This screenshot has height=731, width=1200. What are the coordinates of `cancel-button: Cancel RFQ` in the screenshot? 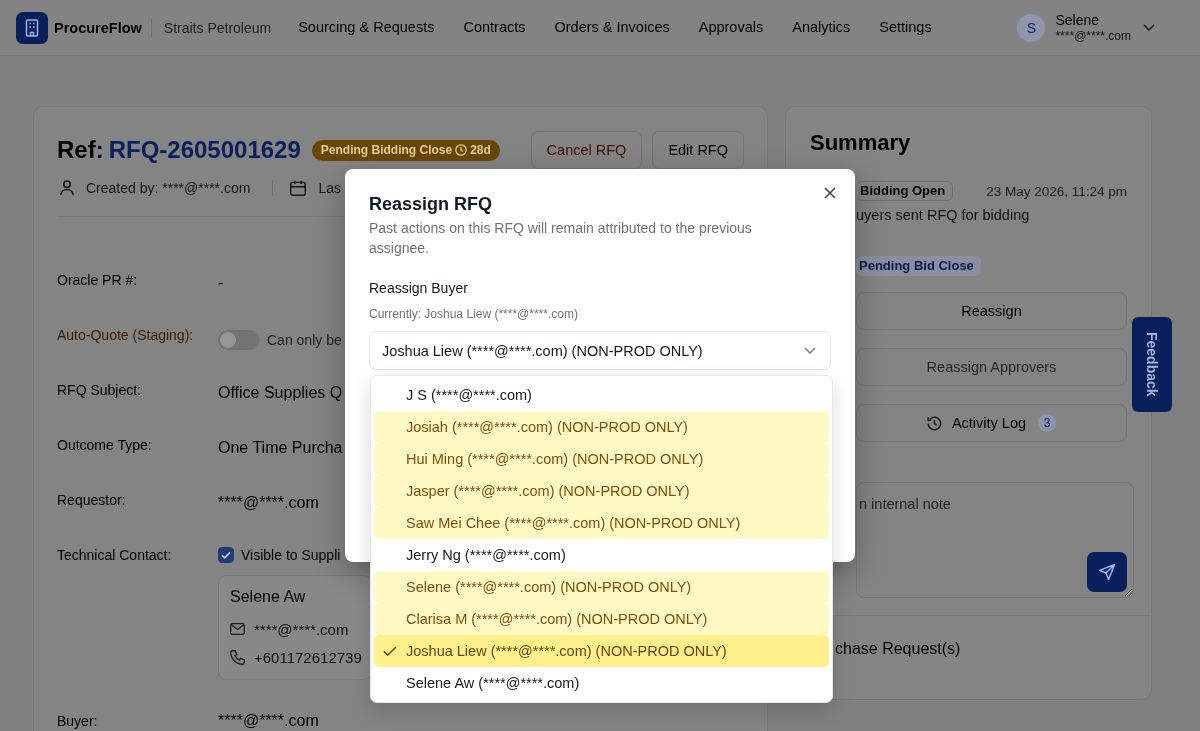 It's located at (586, 150).